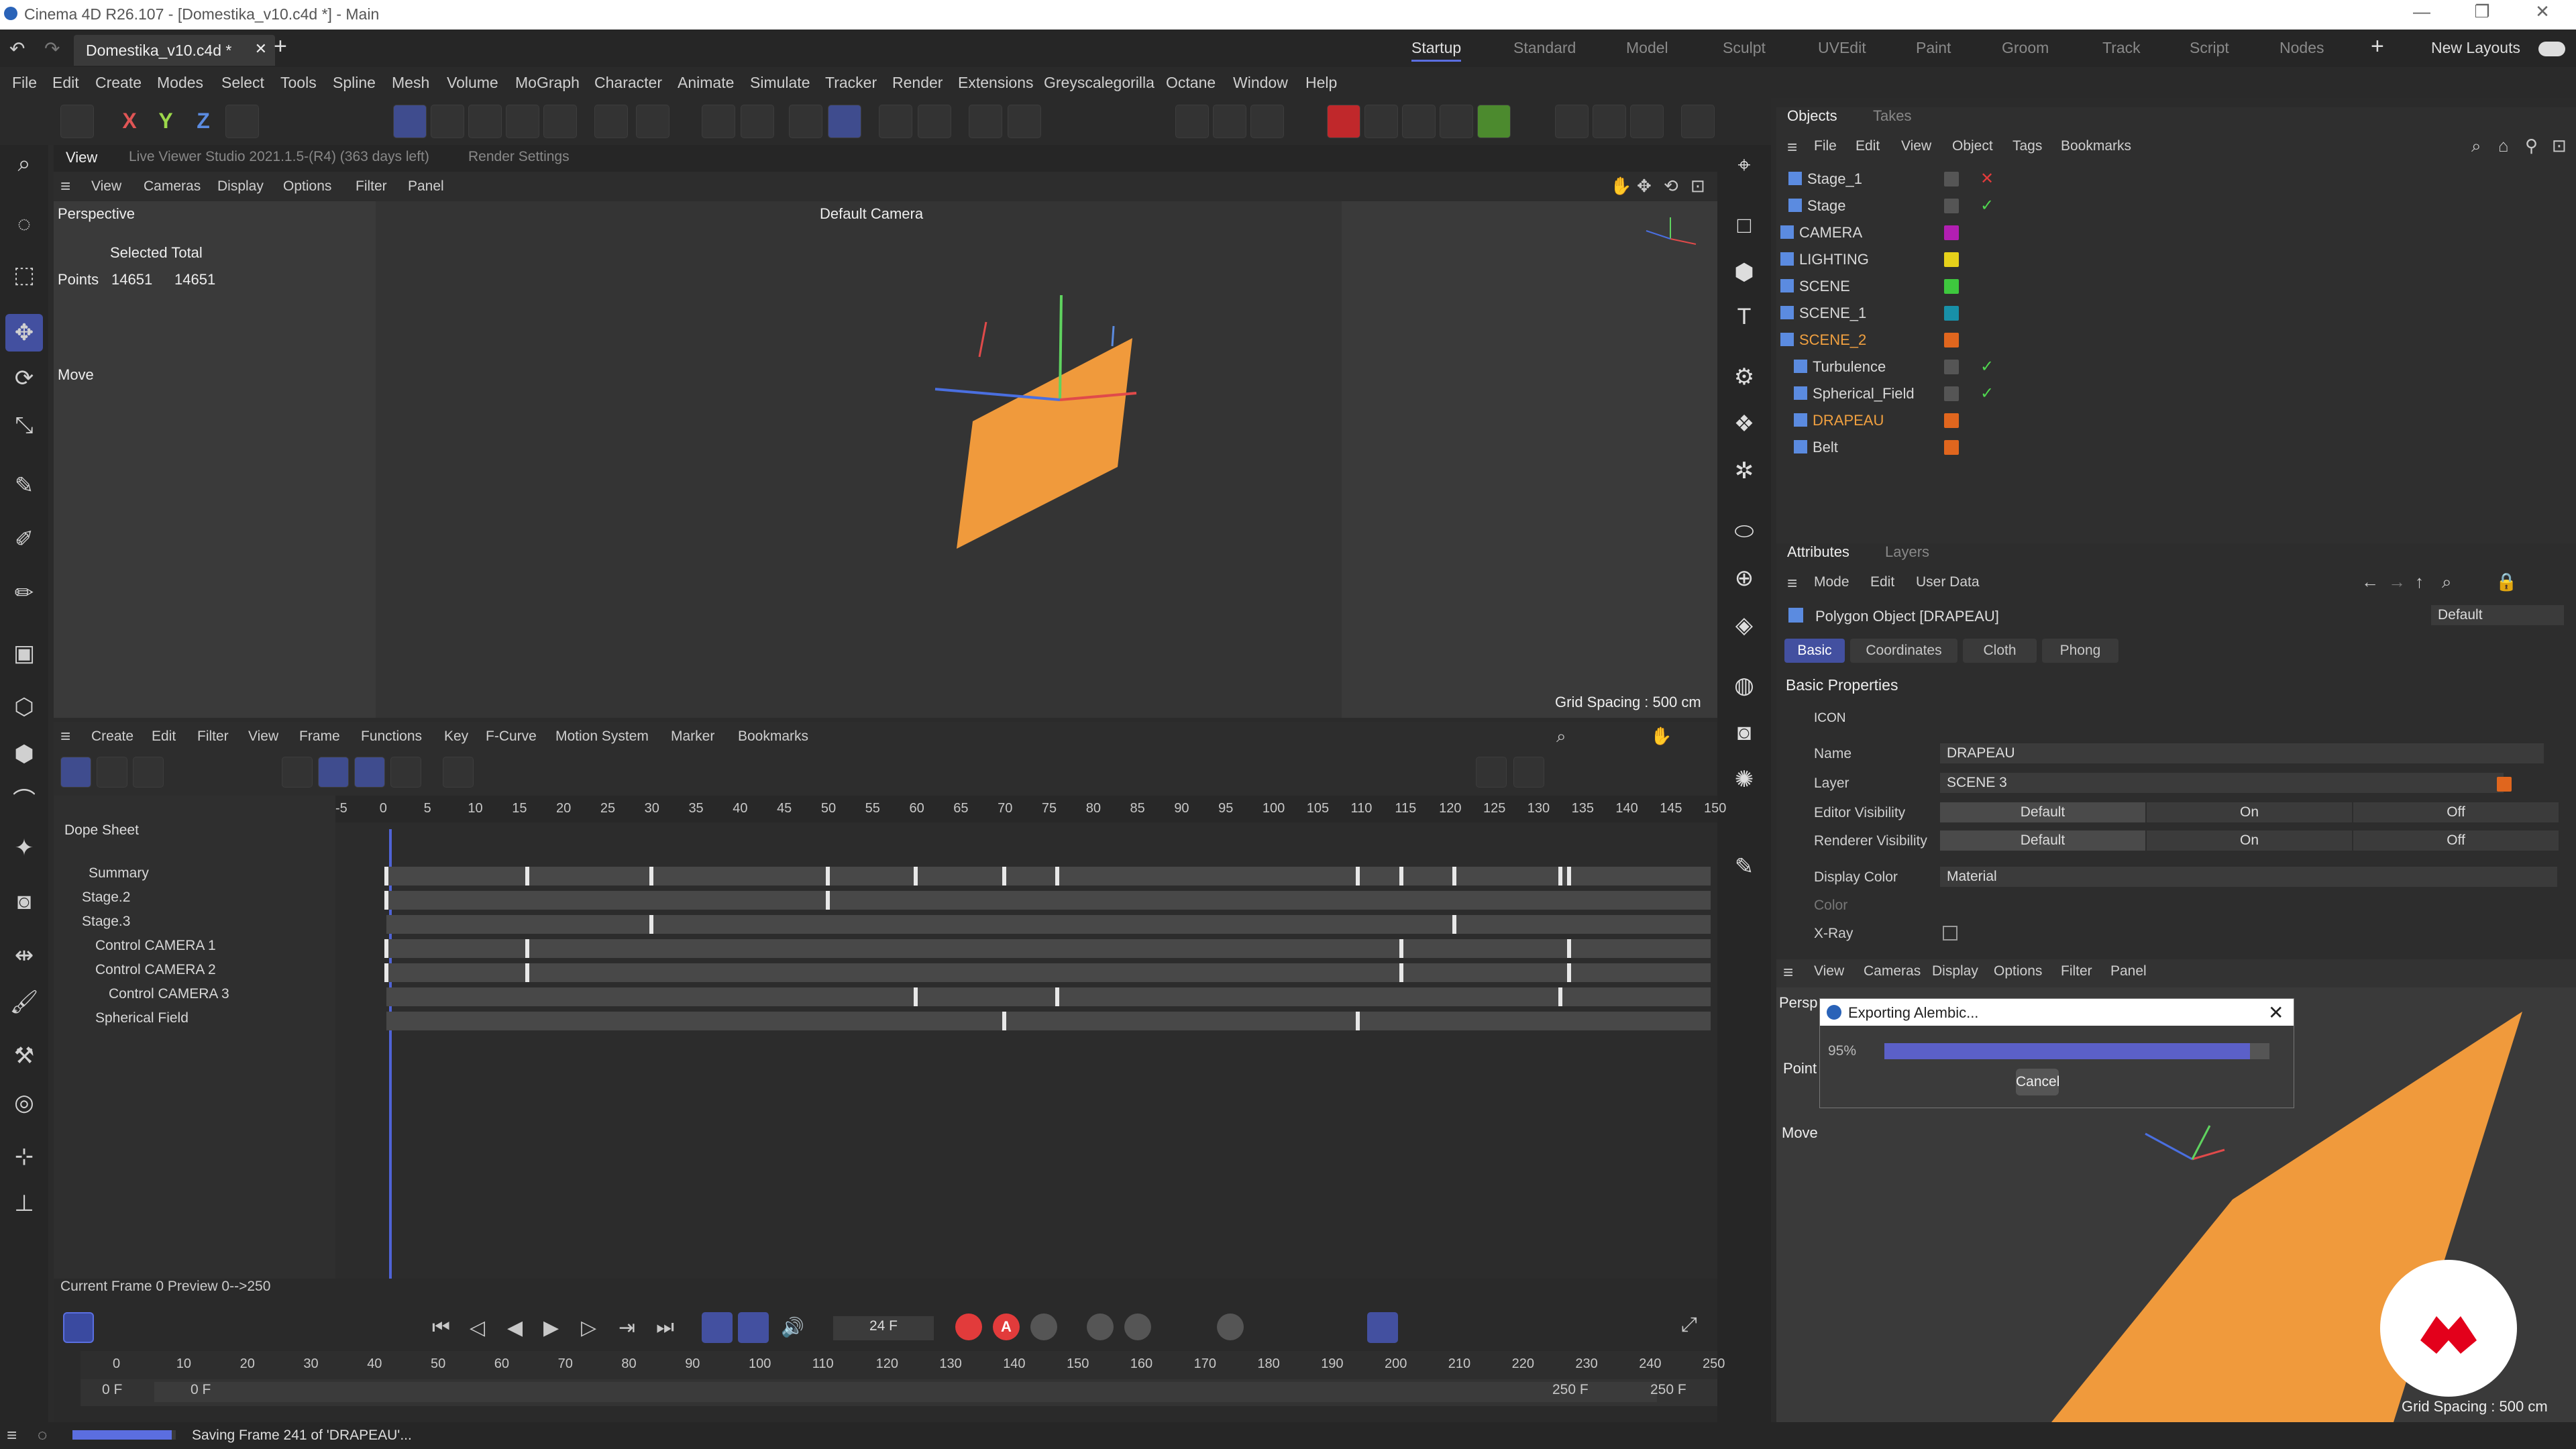 The width and height of the screenshot is (2576, 1449). I want to click on play-icon: ▶, so click(551, 1328).